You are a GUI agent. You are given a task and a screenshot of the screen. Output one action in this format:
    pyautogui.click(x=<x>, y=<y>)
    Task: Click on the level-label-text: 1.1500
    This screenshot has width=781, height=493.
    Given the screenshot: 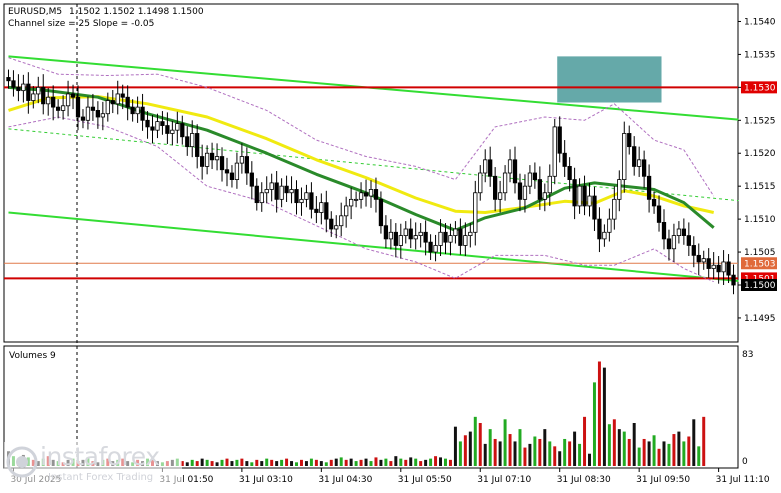 What is the action you would take?
    pyautogui.click(x=760, y=286)
    